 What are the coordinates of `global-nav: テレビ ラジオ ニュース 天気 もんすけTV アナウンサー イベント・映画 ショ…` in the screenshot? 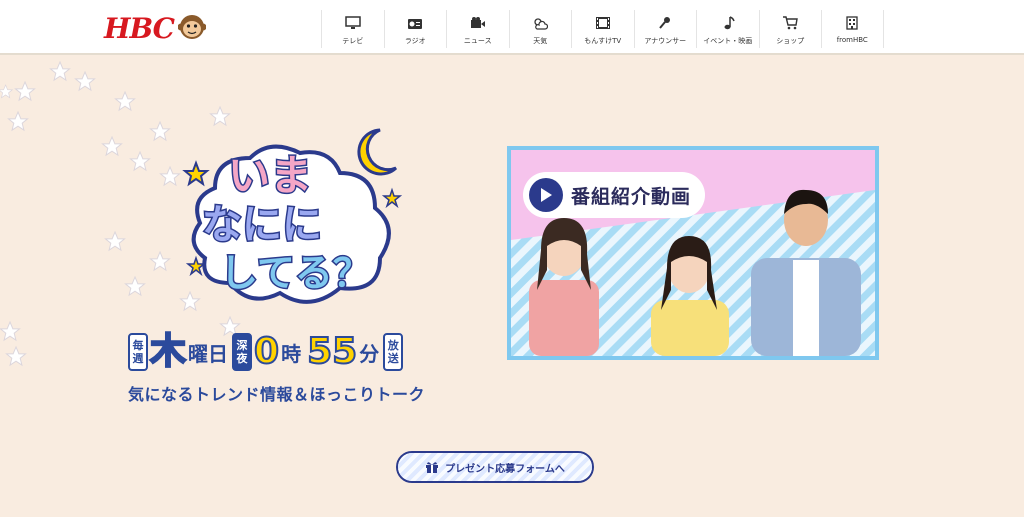 It's located at (602, 29).